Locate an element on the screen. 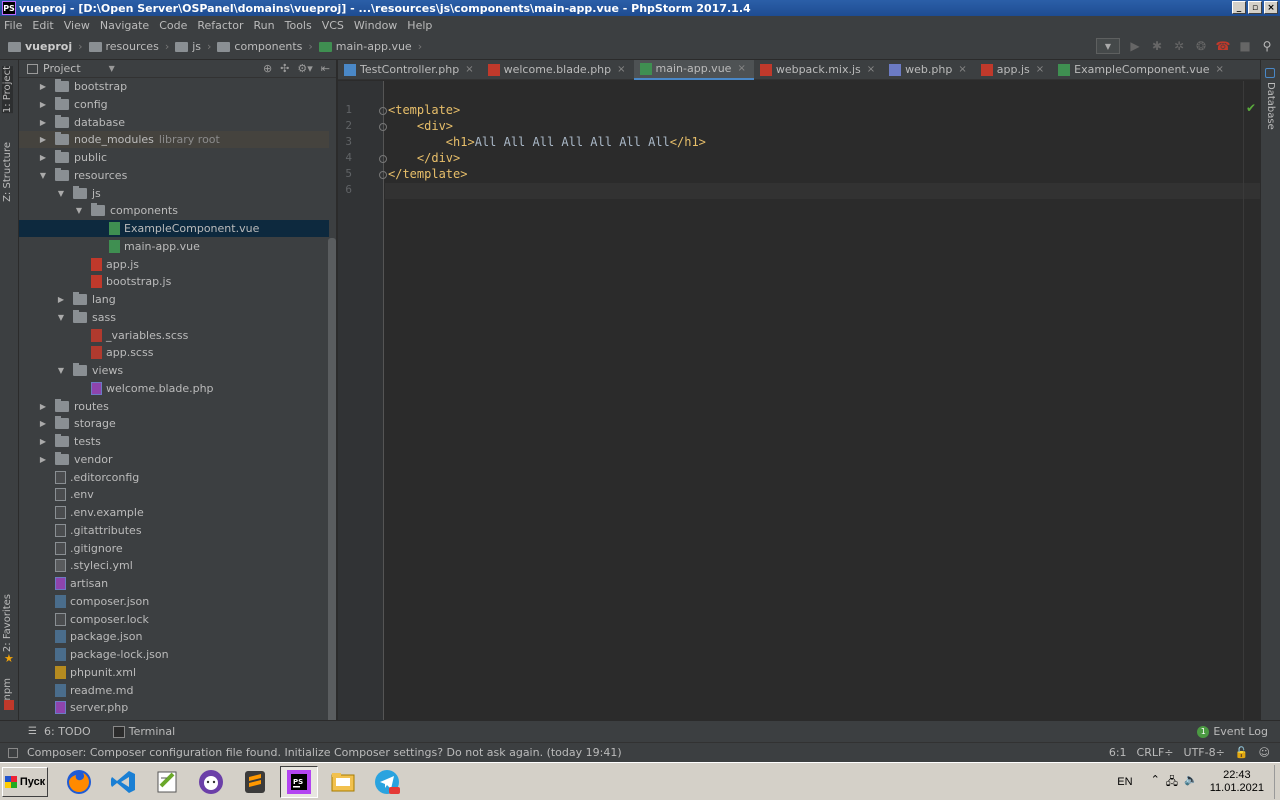 Image resolution: width=1280 pixels, height=800 pixels. tree-item: app.scss is located at coordinates (174, 352).